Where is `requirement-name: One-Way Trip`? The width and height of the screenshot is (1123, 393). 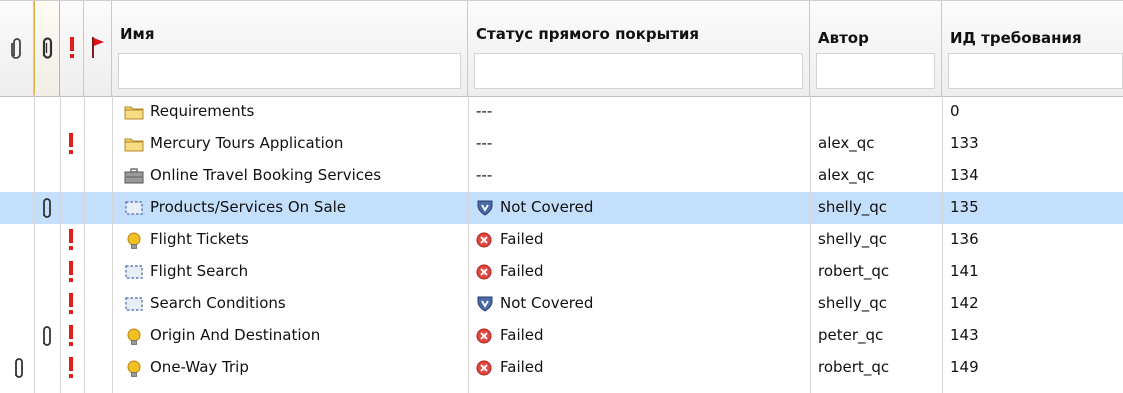
requirement-name: One-Way Trip is located at coordinates (199, 367).